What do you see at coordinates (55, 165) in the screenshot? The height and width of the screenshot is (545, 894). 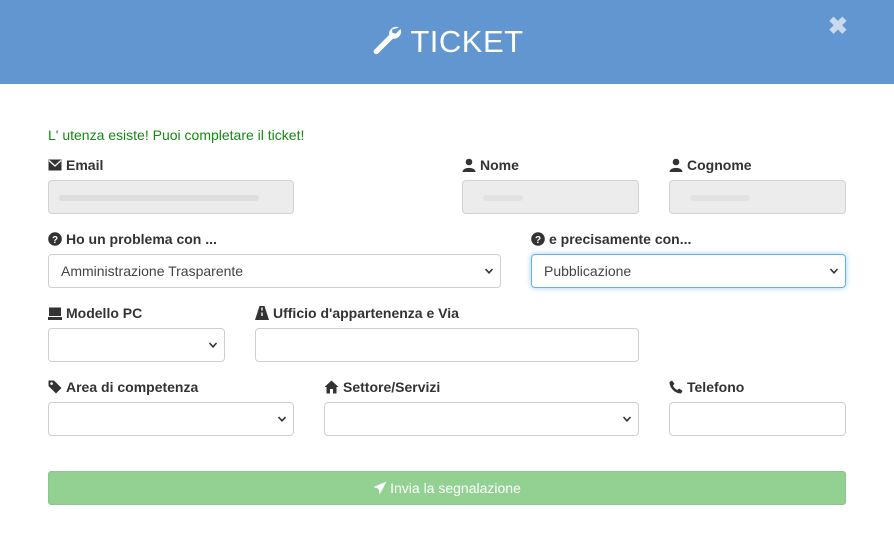 I see `envelope-icon` at bounding box center [55, 165].